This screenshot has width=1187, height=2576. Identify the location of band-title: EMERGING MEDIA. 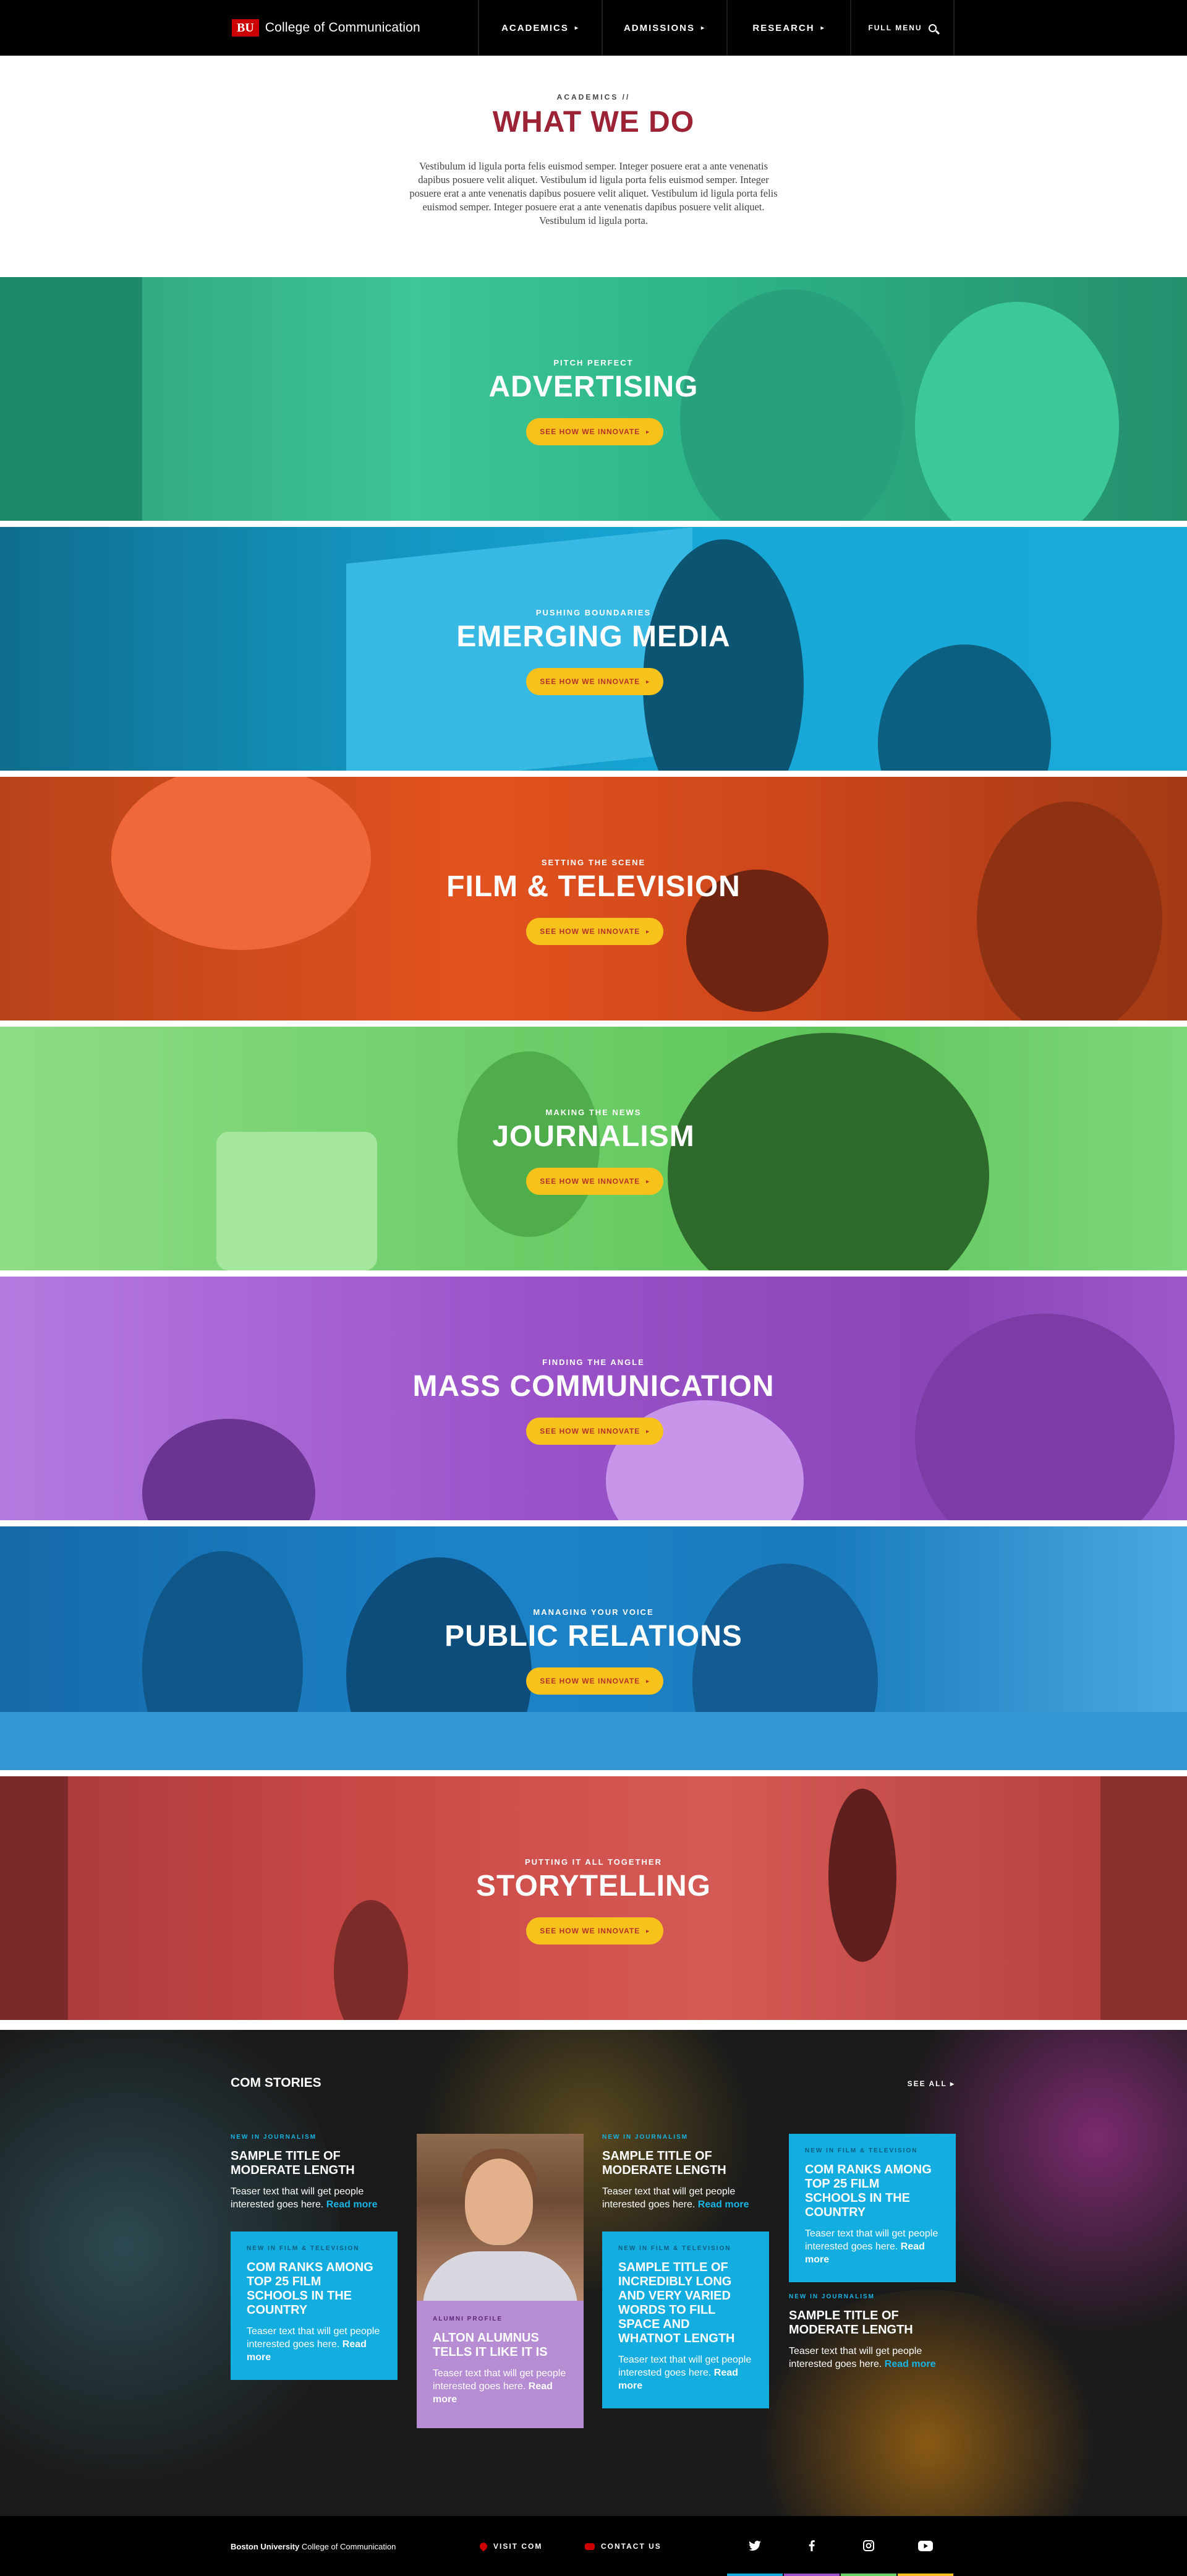
(593, 636).